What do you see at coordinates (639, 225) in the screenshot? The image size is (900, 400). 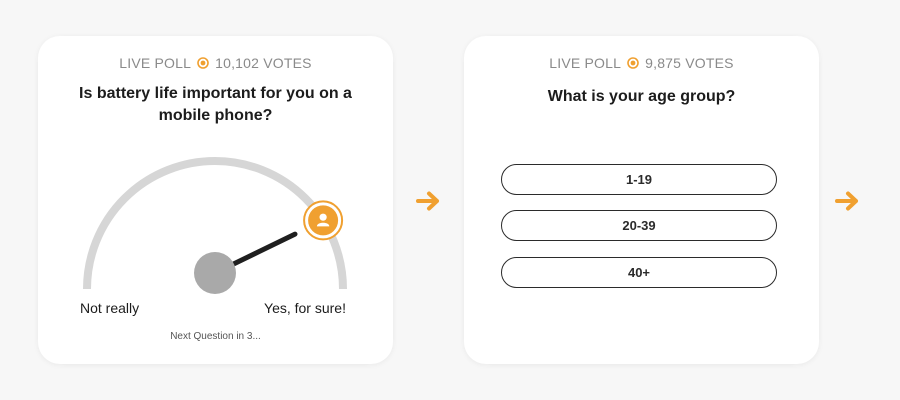 I see `option-button-20-39: 20-39` at bounding box center [639, 225].